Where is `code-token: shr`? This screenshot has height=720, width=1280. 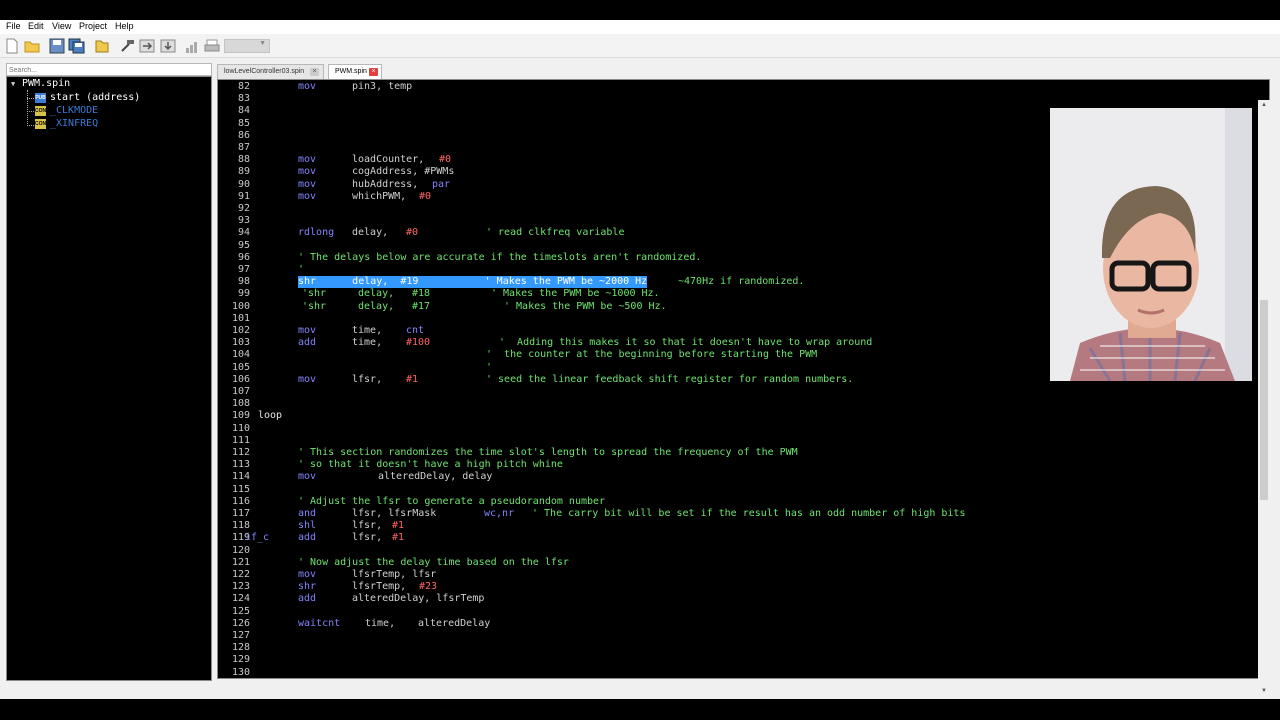
code-token: shr is located at coordinates (307, 587).